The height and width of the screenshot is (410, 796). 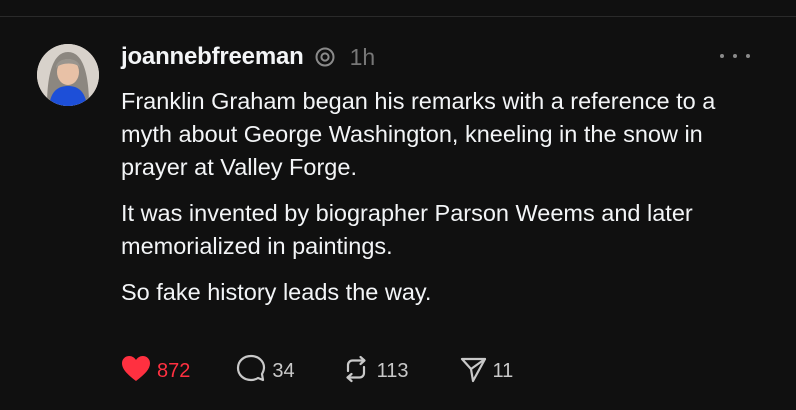 I want to click on post-paragraph: So fake history leads the way., so click(x=276, y=292).